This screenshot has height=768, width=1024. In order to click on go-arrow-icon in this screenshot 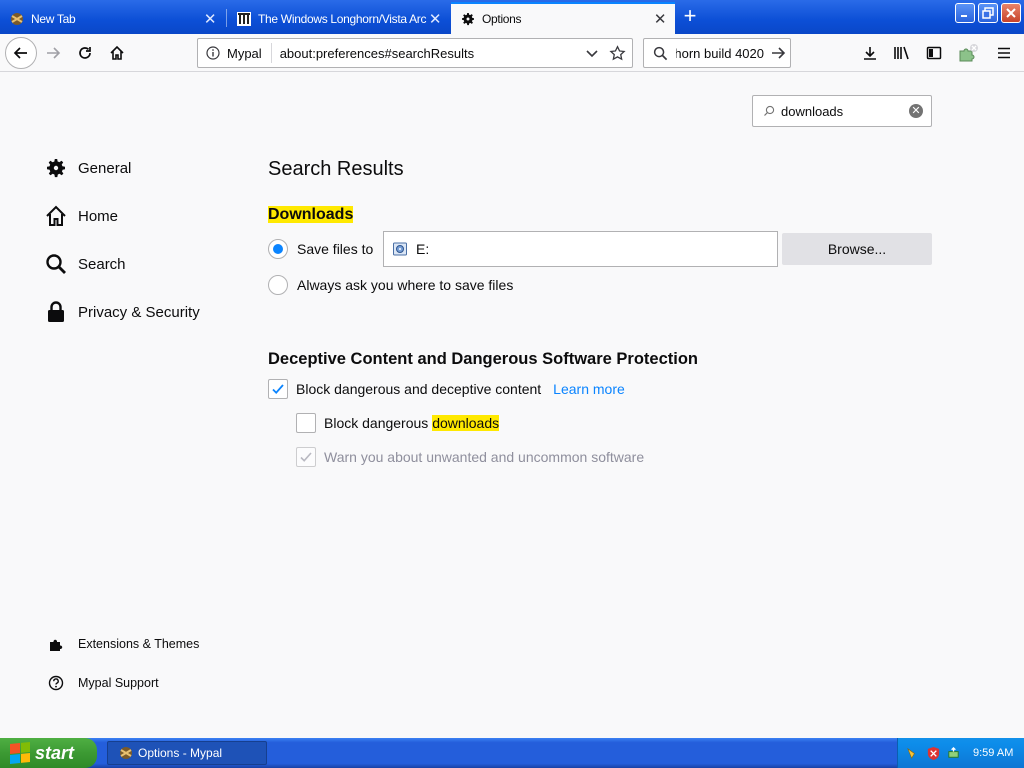, I will do `click(778, 53)`.